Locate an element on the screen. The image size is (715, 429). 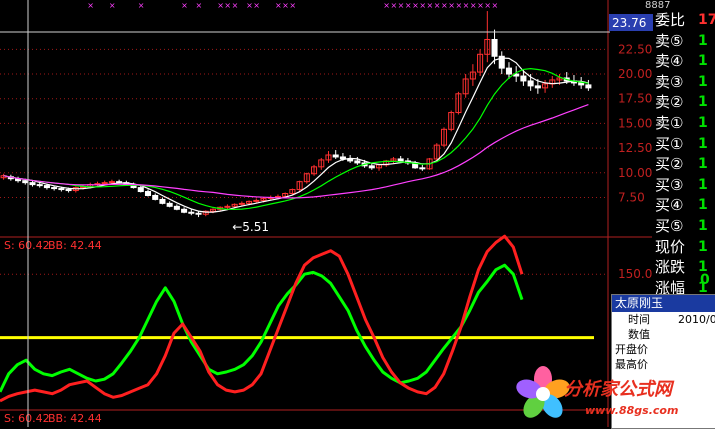
sidebar-row-label: 卖④ is located at coordinates (669, 61).